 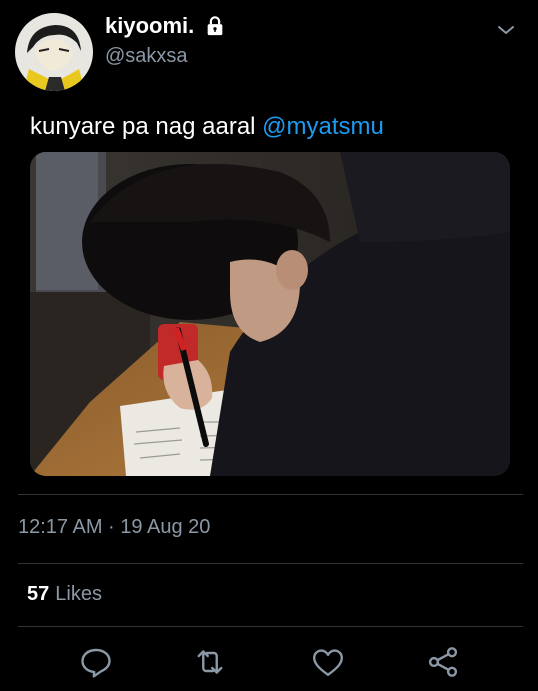 I want to click on tweet-text: kunyare pa nag aaral @myatsmu, so click(x=207, y=127).